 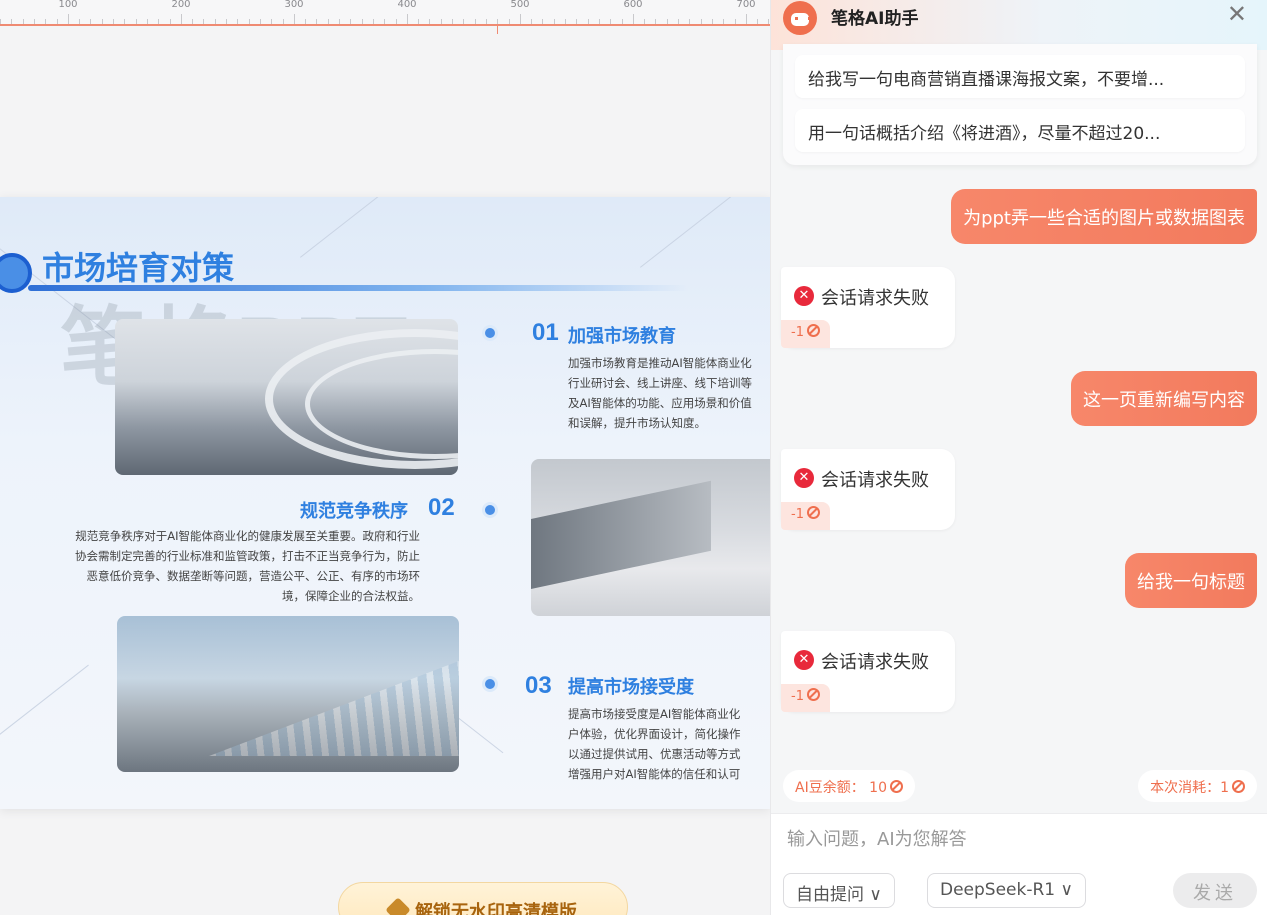 I want to click on error-text: 会话请求失败, so click(x=875, y=480).